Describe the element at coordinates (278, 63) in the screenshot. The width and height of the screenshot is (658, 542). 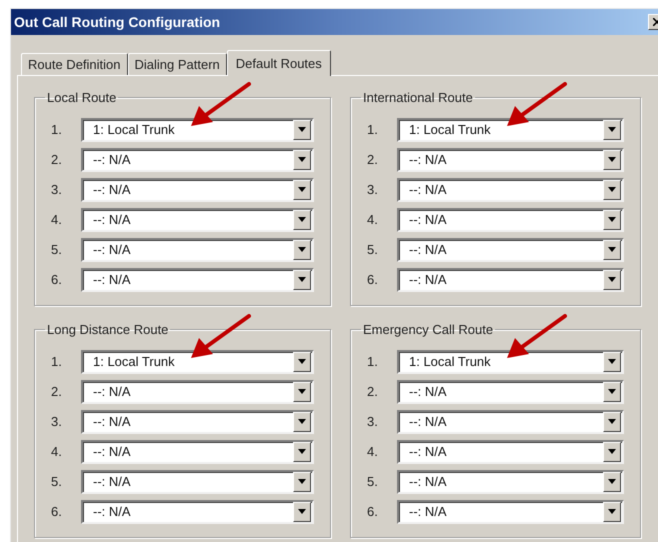
I see `tab: Default Routes` at that location.